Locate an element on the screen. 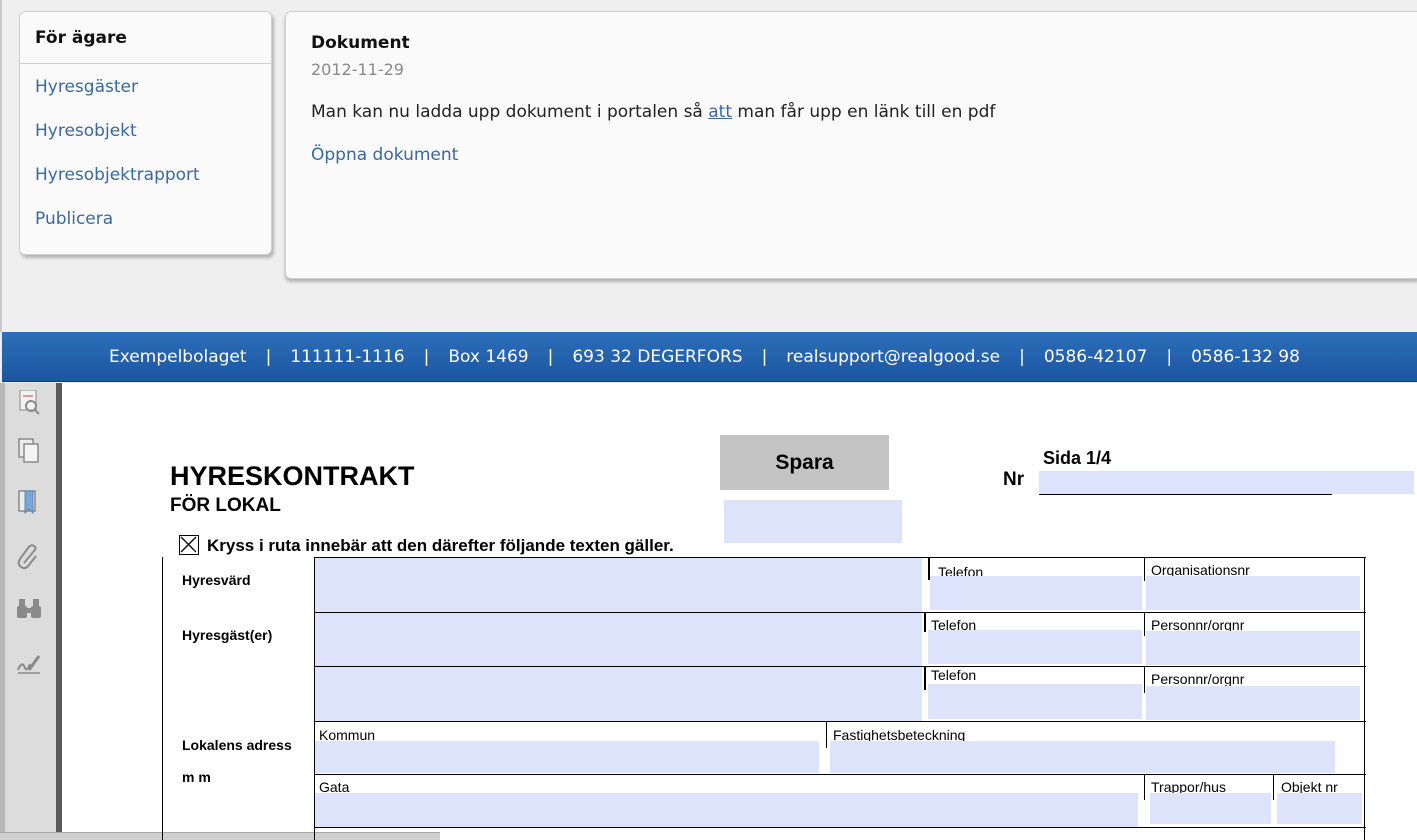 Image resolution: width=1417 pixels, height=840 pixels. search-binoculars-icon is located at coordinates (29, 609).